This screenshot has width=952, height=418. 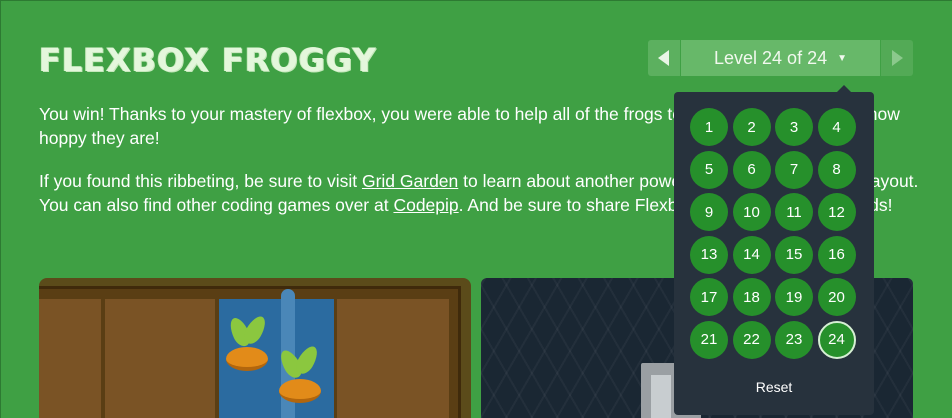 I want to click on level-button-20: 20, so click(x=836, y=297).